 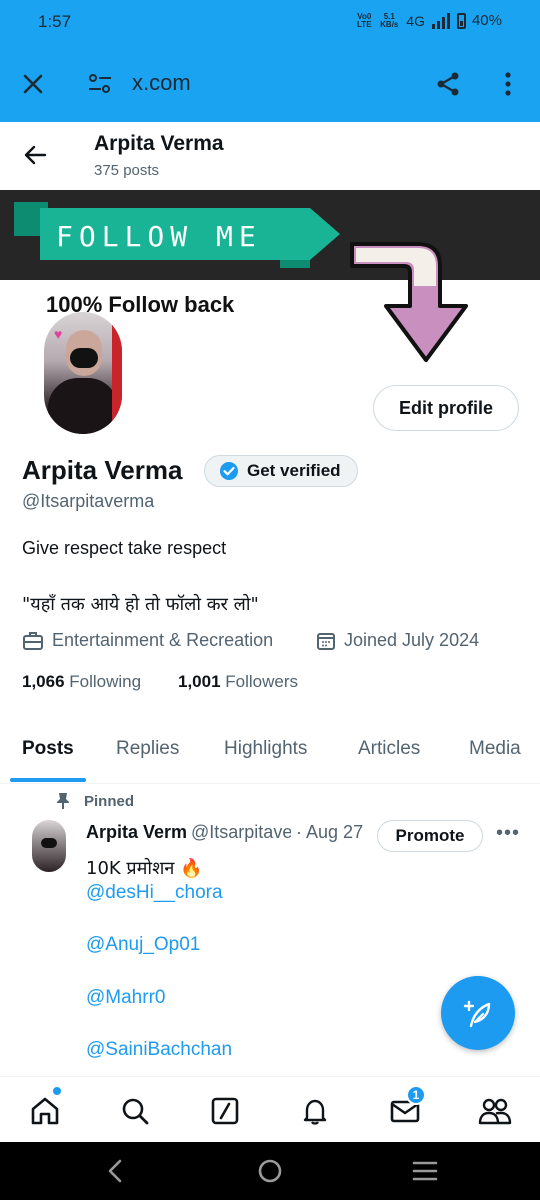 I want to click on joined-label: Joined July 2024, so click(x=412, y=640).